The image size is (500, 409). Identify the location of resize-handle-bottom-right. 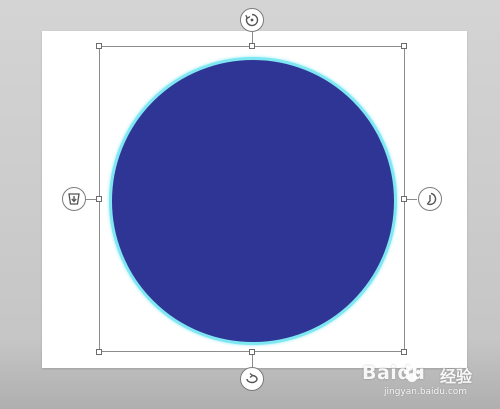
(404, 352).